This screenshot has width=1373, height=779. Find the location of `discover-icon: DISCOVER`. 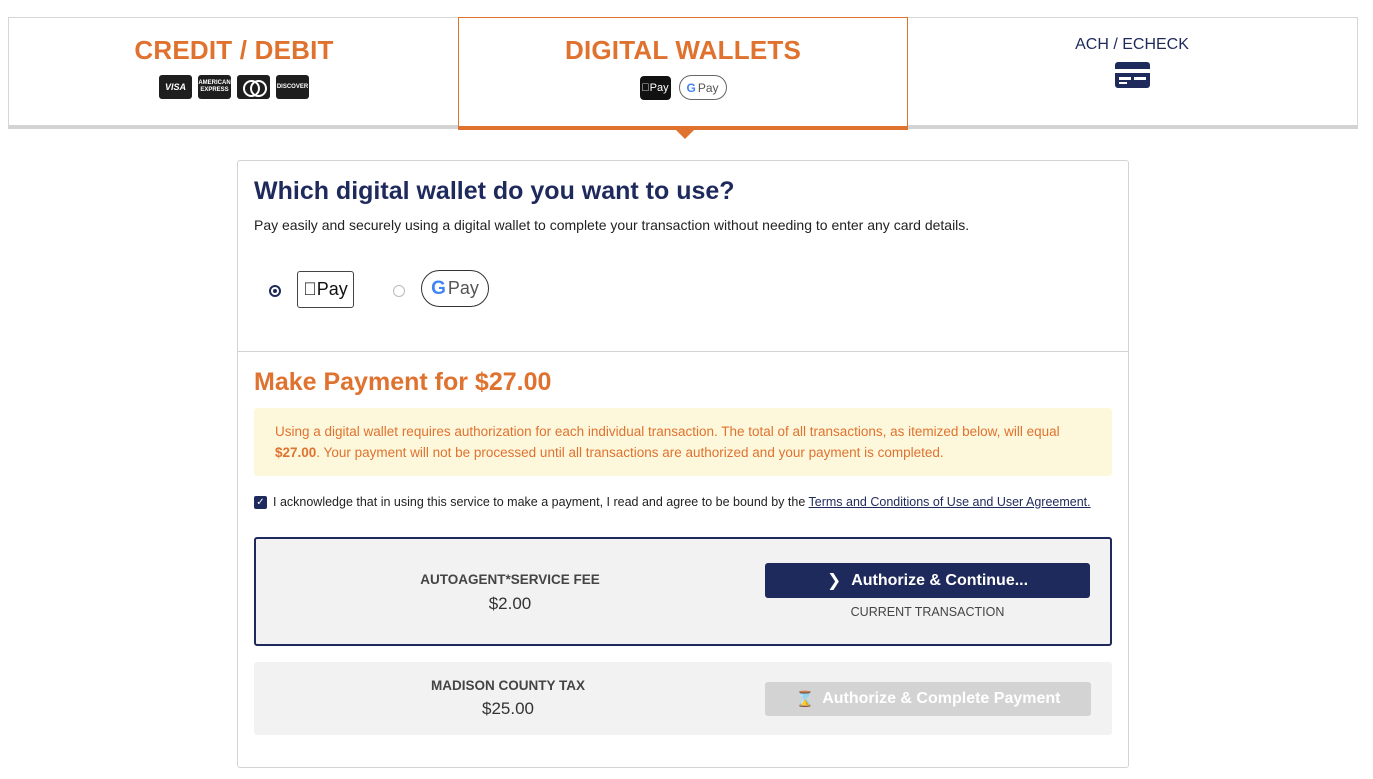

discover-icon: DISCOVER is located at coordinates (292, 87).